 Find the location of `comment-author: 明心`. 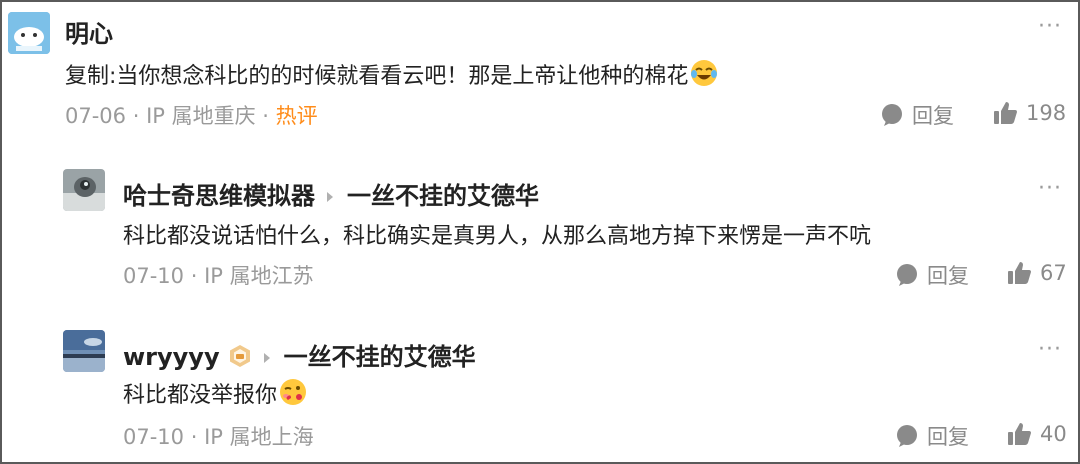

comment-author: 明心 is located at coordinates (89, 31).